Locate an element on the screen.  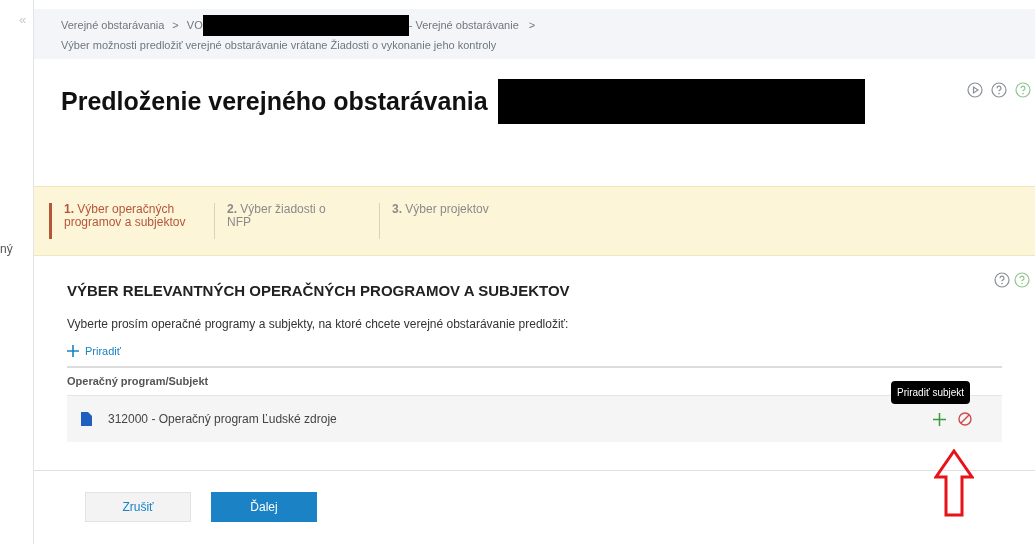
program-name: 312000 - Operačný program Ľudské zdroje is located at coordinates (222, 419).